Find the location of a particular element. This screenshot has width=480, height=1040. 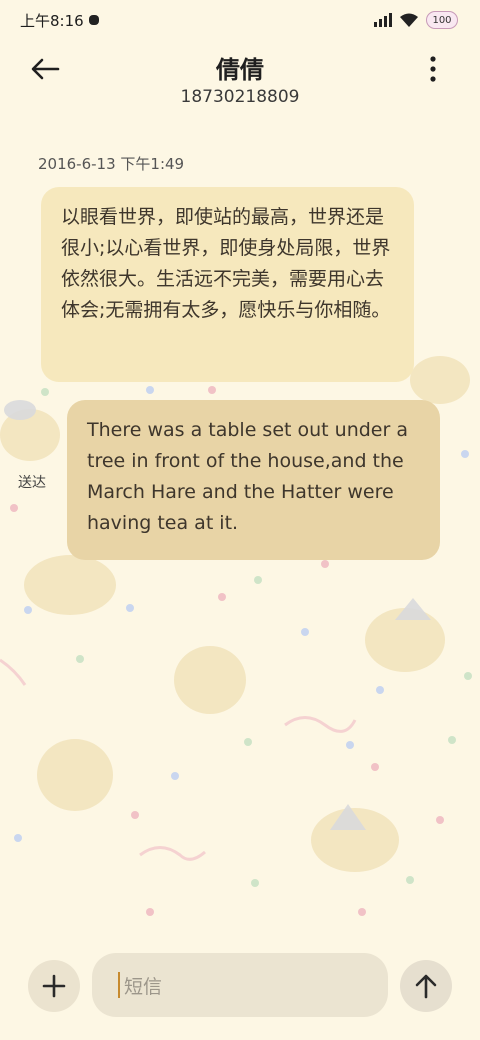

send-button is located at coordinates (426, 986).